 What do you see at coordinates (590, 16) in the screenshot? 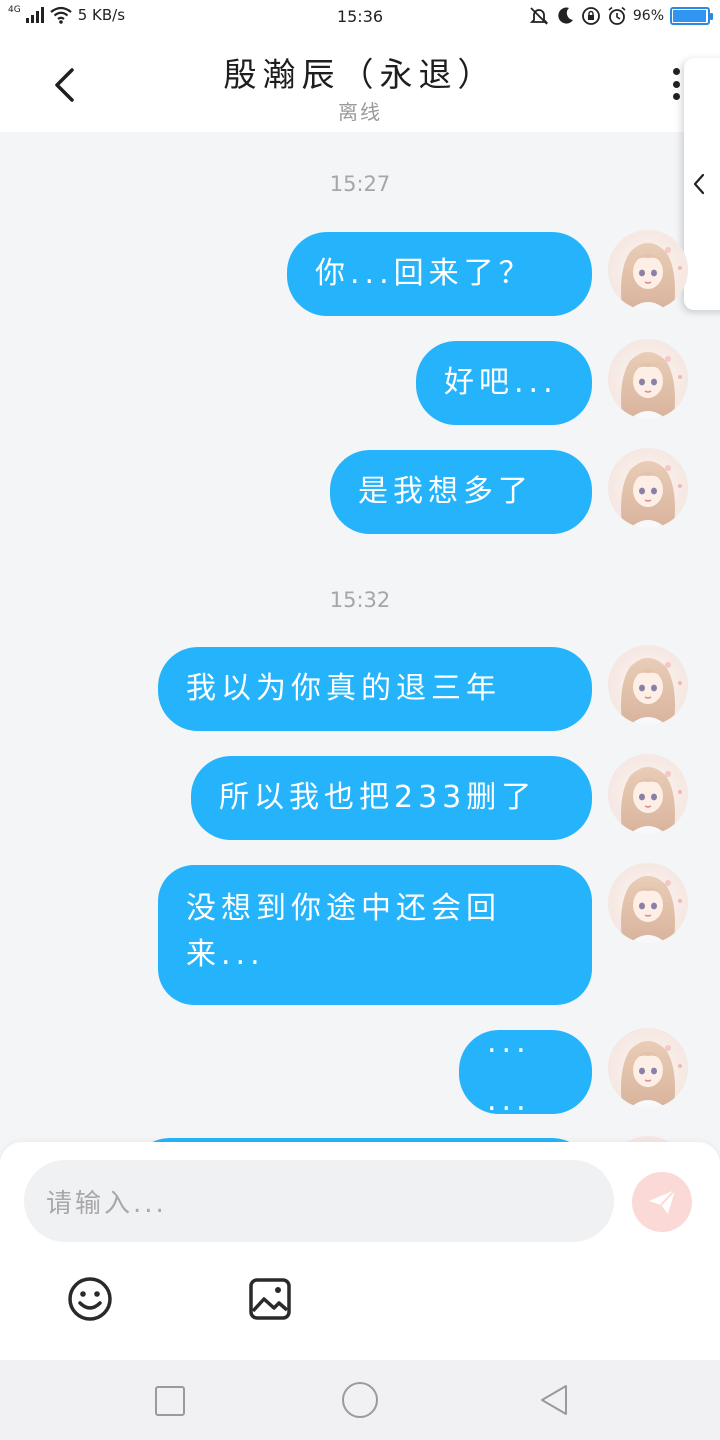
I see `rotation-lock-icon` at bounding box center [590, 16].